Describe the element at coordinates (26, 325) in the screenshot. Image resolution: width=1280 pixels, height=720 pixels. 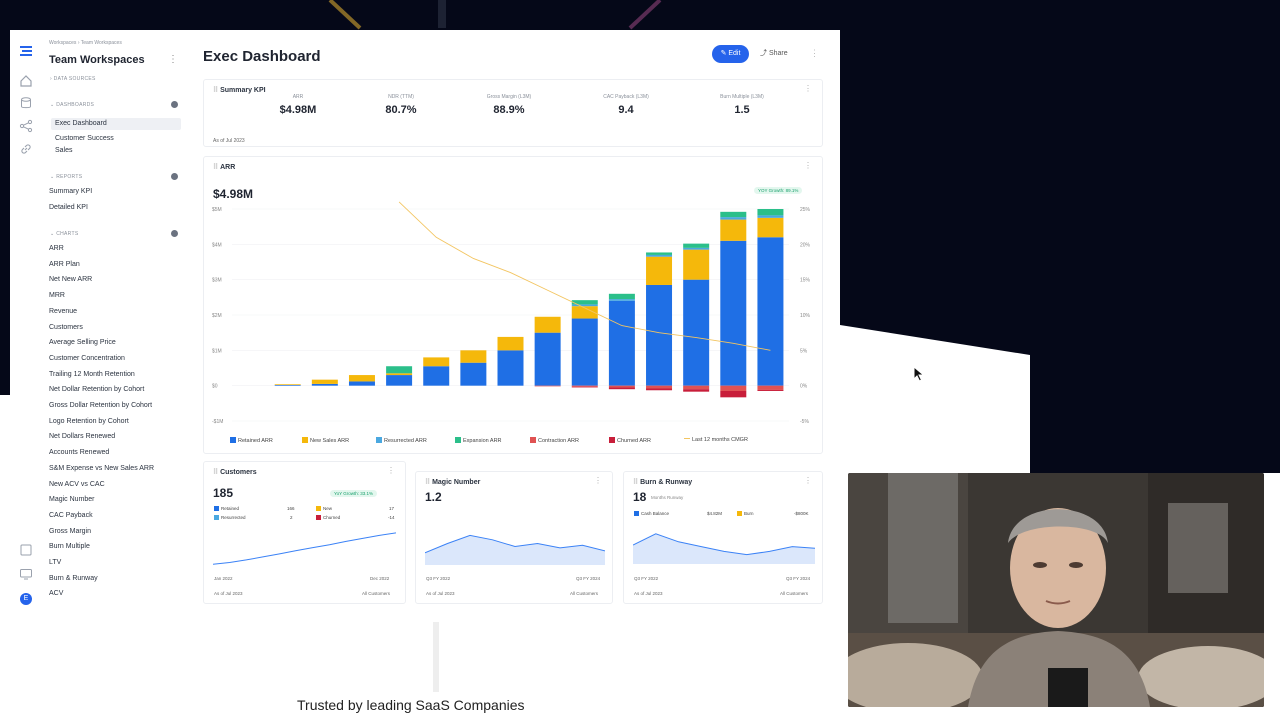
I see `icon-rail: E` at that location.